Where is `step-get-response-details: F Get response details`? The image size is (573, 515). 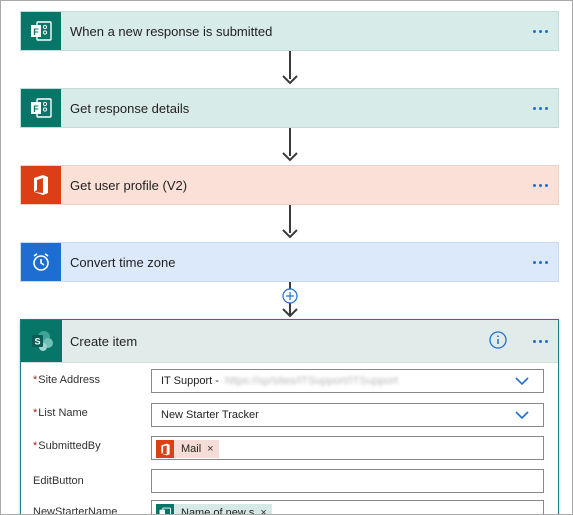
step-get-response-details: F Get response details is located at coordinates (289, 108).